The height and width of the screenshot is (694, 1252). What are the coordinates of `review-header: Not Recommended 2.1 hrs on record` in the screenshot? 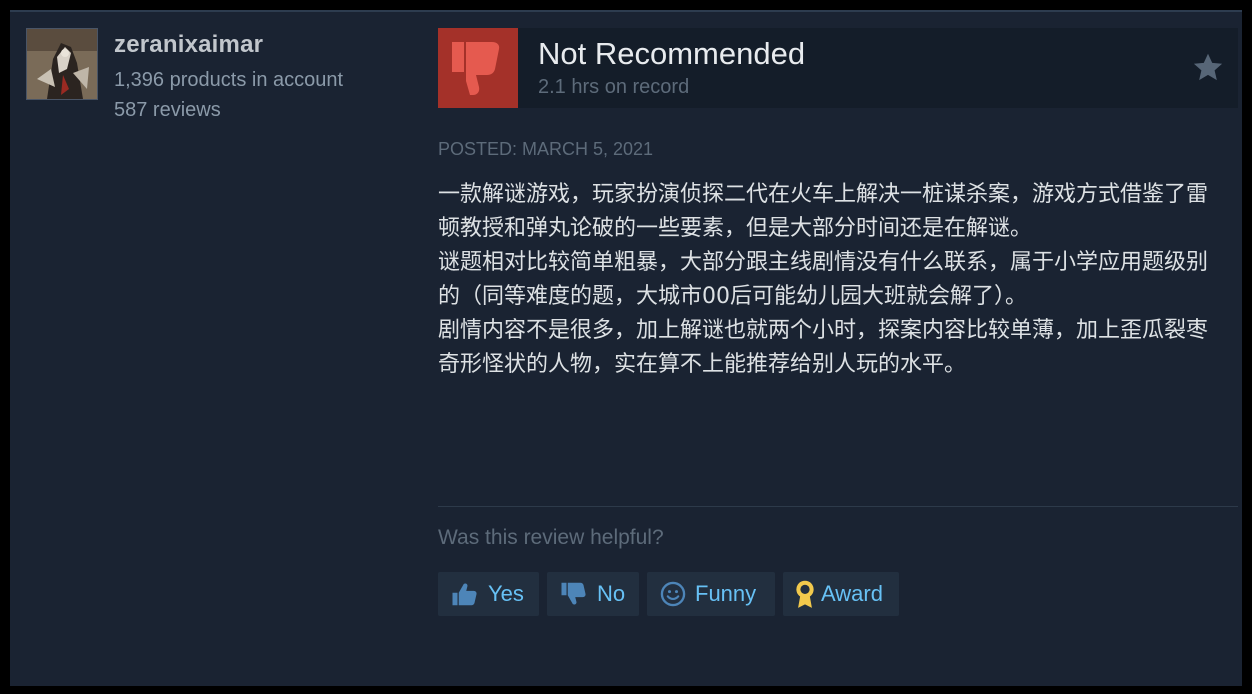 It's located at (838, 68).